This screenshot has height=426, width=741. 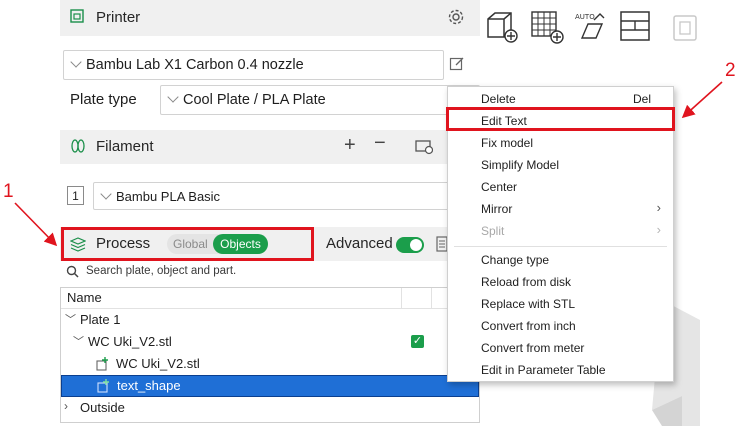 What do you see at coordinates (702, 100) in the screenshot?
I see `arrow-to-edit-text` at bounding box center [702, 100].